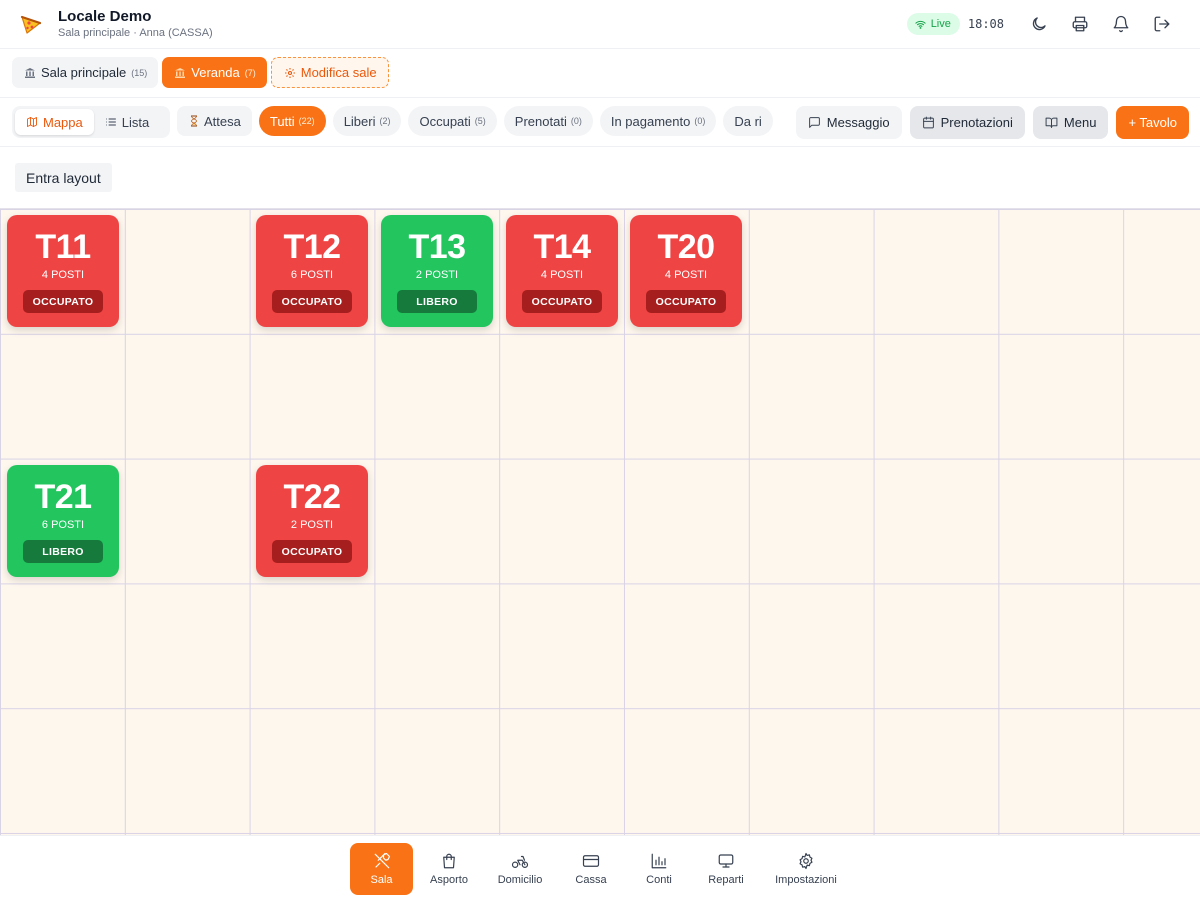  What do you see at coordinates (985, 24) in the screenshot?
I see `clock: 18:08` at bounding box center [985, 24].